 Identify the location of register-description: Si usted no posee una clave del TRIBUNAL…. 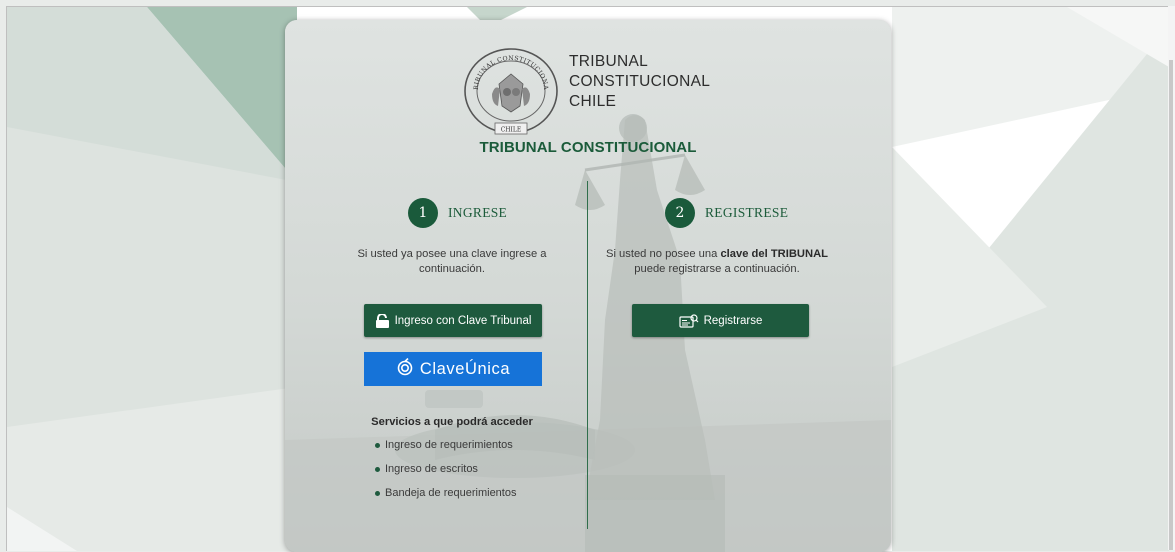
(716, 261).